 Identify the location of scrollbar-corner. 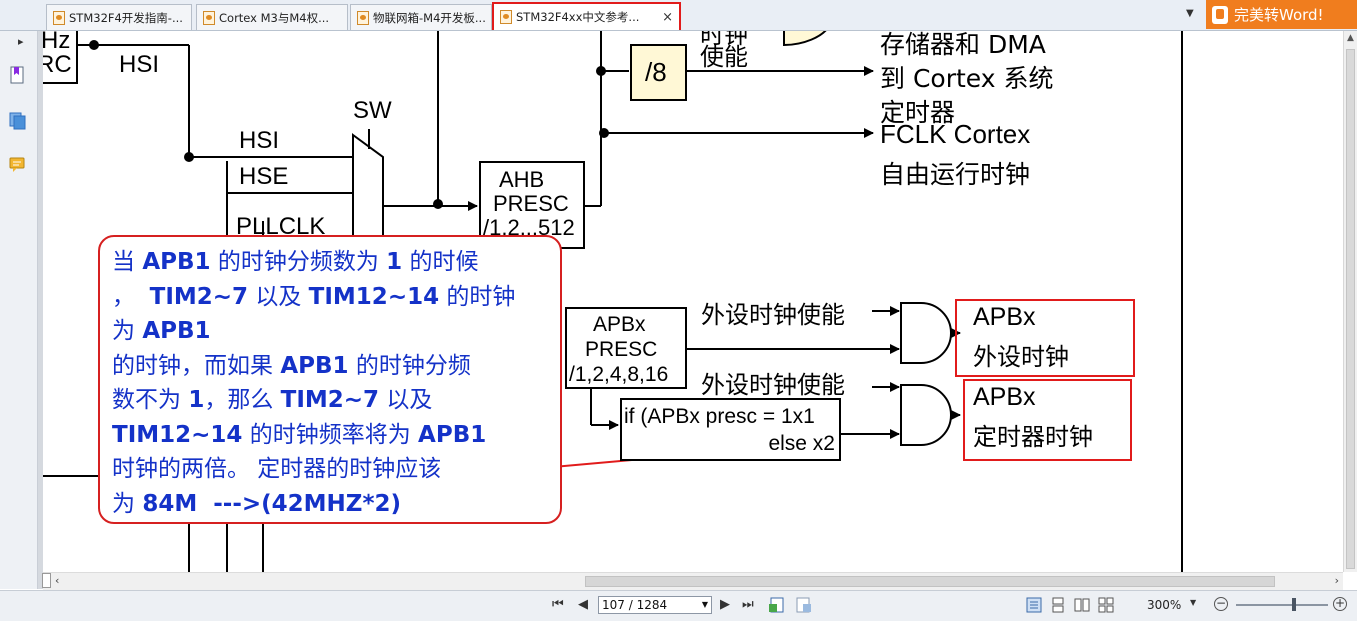
(46, 580).